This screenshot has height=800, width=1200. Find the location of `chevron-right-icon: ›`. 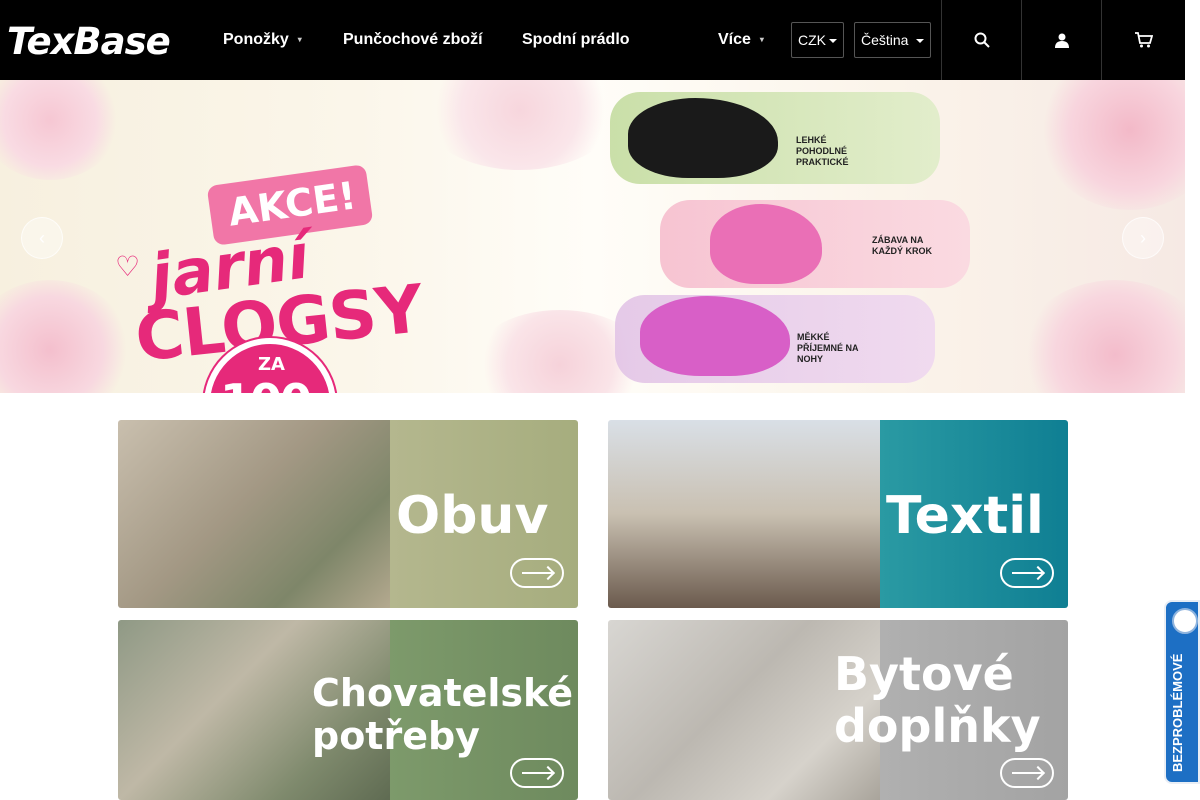

chevron-right-icon: › is located at coordinates (1143, 237).